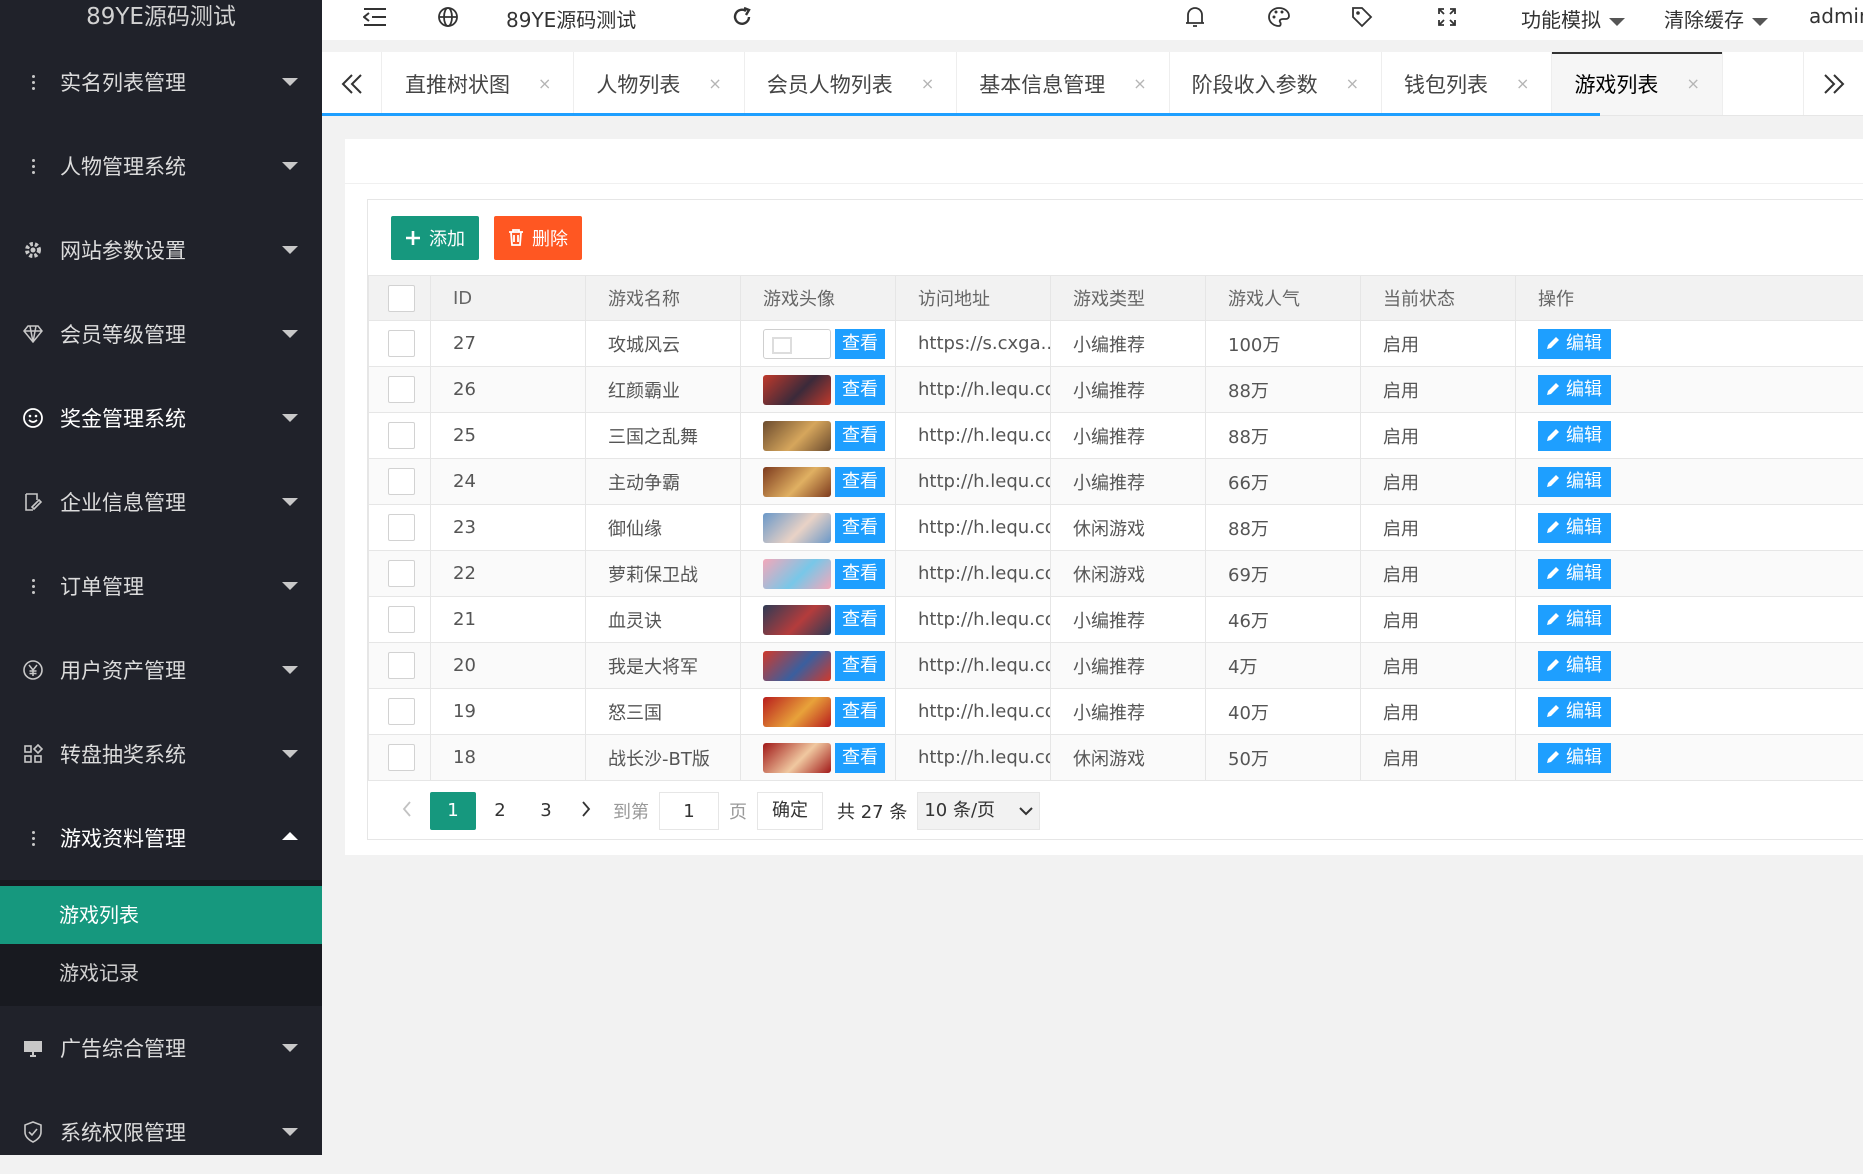 The image size is (1863, 1174). What do you see at coordinates (689, 811) in the screenshot?
I see `goto-page-input` at bounding box center [689, 811].